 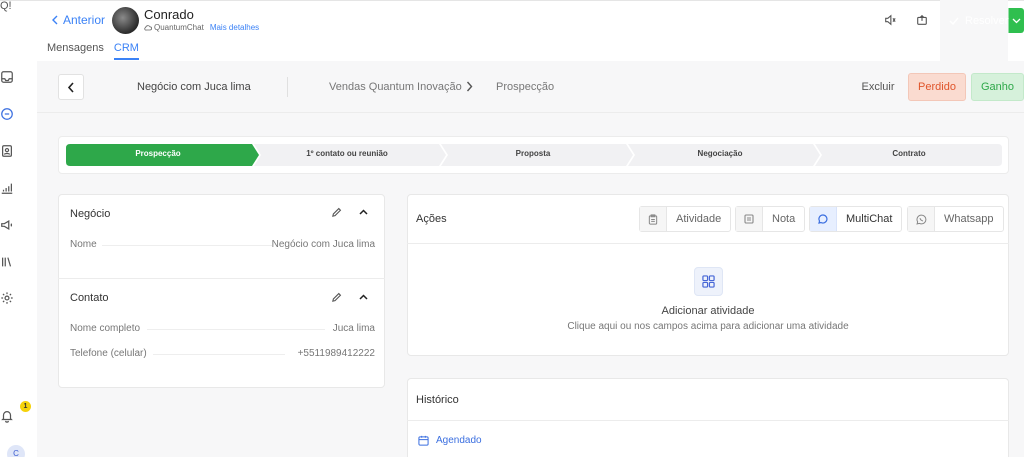 What do you see at coordinates (856, 219) in the screenshot?
I see `multichat-button: MultiChat` at bounding box center [856, 219].